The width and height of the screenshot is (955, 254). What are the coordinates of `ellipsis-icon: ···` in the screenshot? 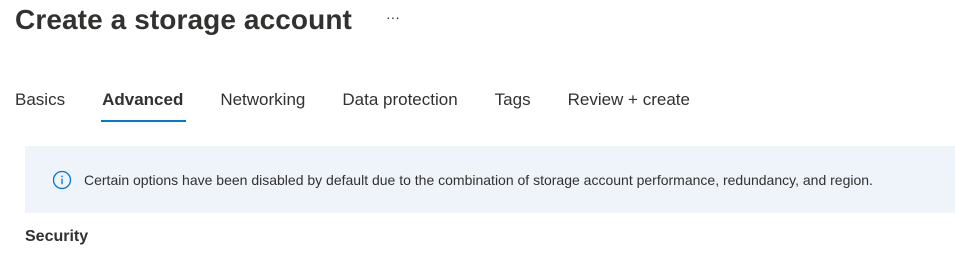 It's located at (392, 17).